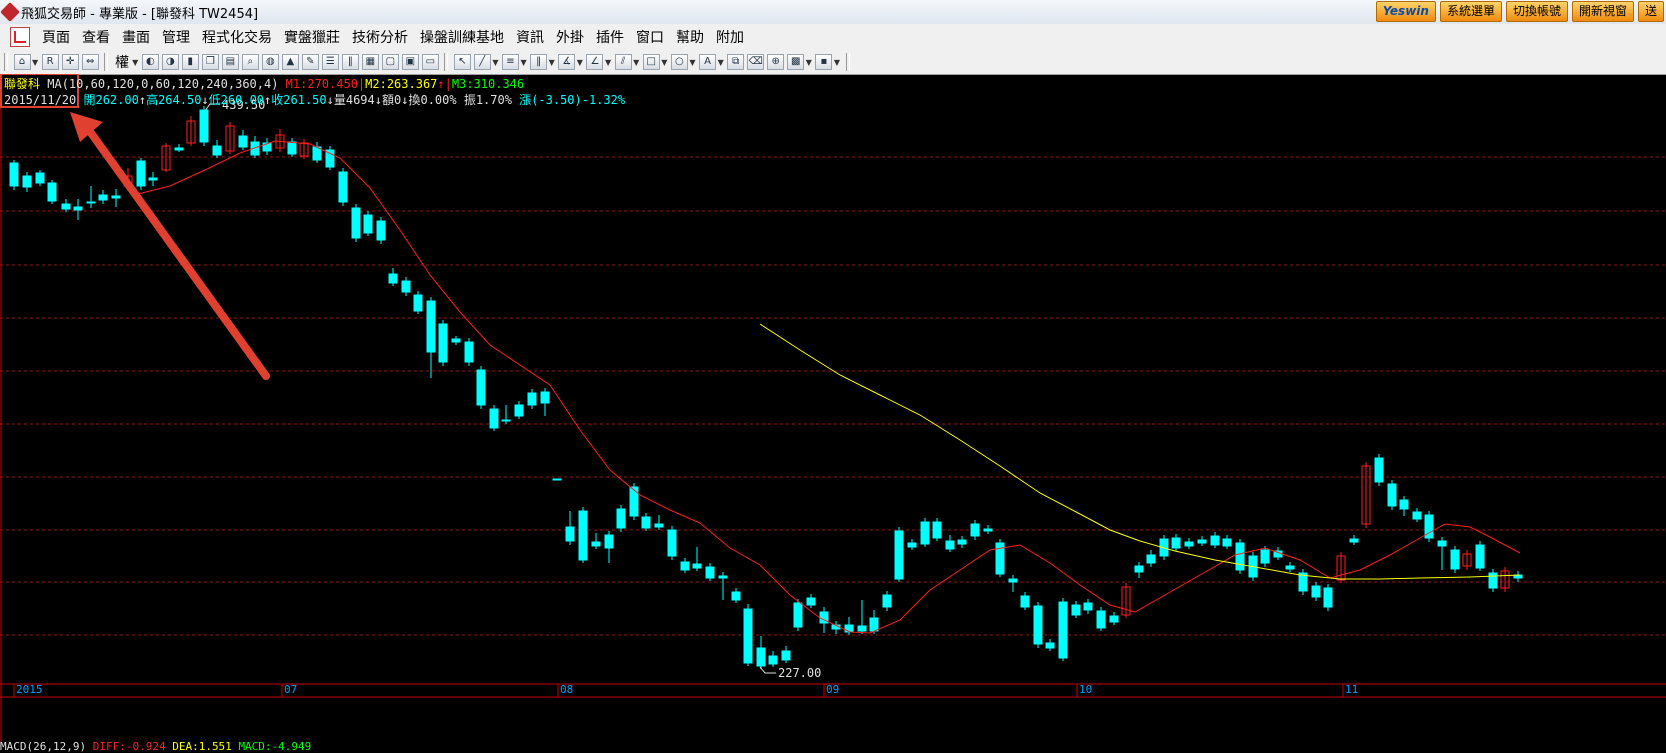 The image size is (1666, 753). What do you see at coordinates (824, 62) in the screenshot?
I see `save-icon: ▪` at bounding box center [824, 62].